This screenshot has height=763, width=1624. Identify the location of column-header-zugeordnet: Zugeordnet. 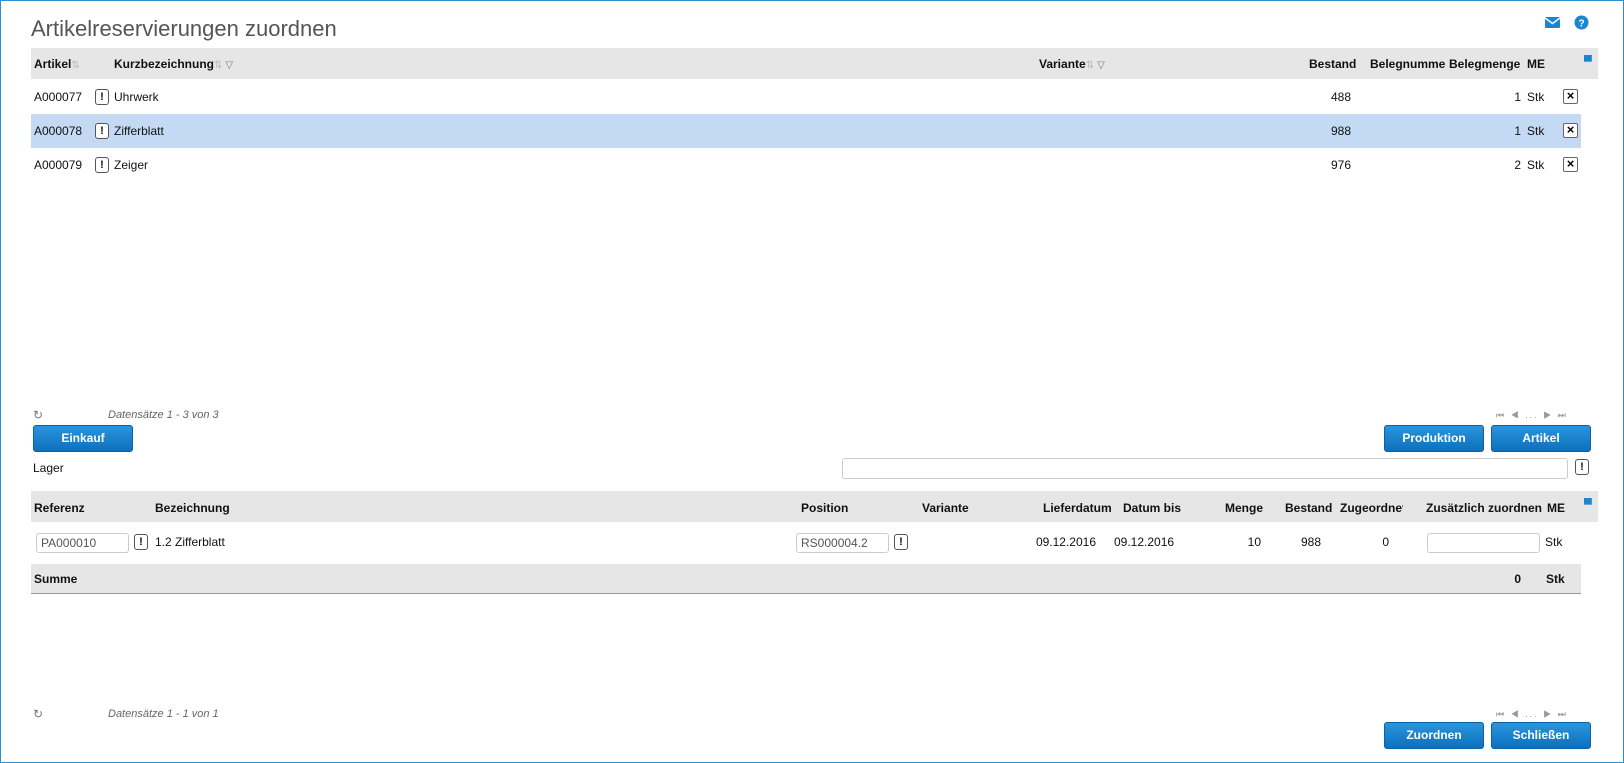
(1371, 508).